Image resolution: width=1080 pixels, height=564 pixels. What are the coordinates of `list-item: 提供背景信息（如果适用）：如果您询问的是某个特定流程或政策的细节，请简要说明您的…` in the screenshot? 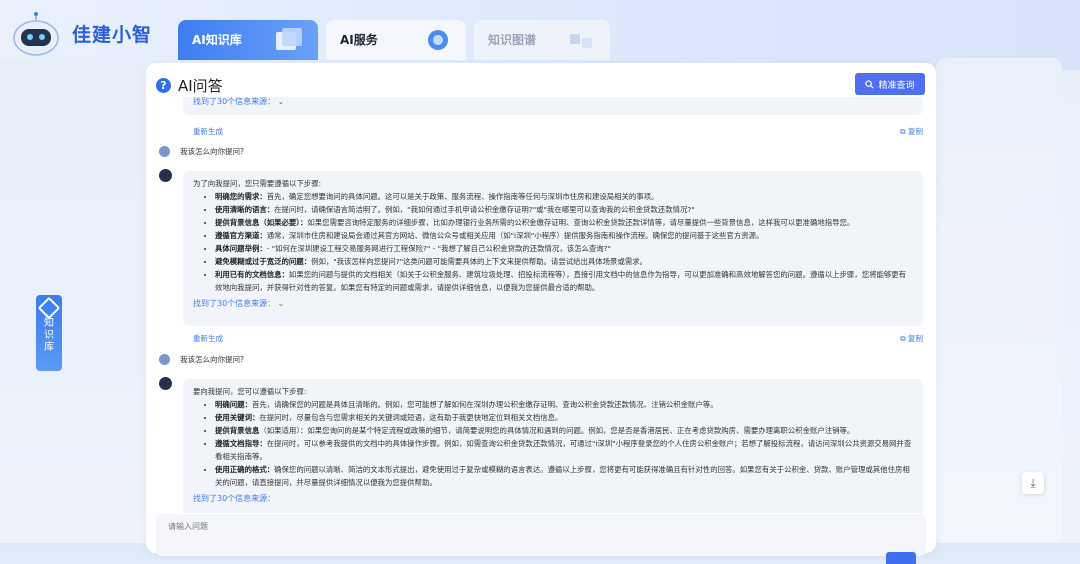 It's located at (564, 430).